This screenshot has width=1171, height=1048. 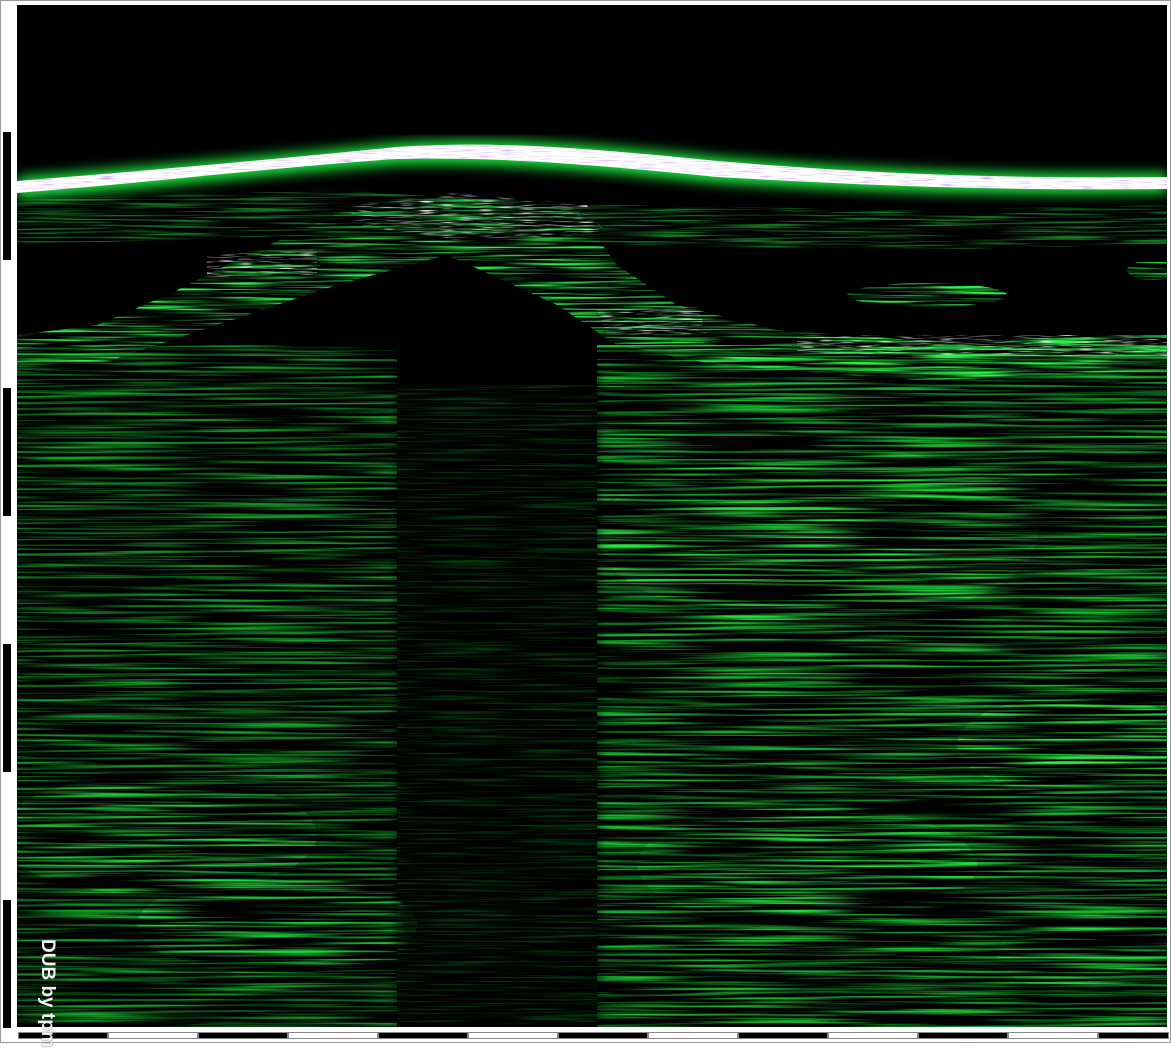 I want to click on watermark-text: DUB by tpm, so click(x=47, y=993).